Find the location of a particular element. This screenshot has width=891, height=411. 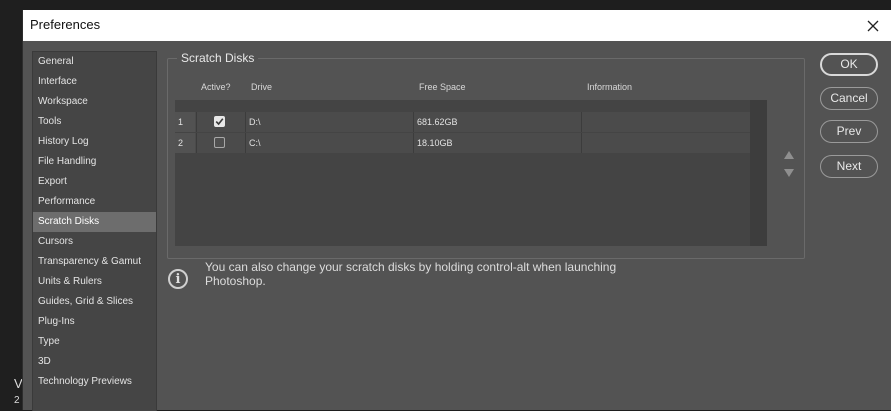

close-icon is located at coordinates (873, 25).